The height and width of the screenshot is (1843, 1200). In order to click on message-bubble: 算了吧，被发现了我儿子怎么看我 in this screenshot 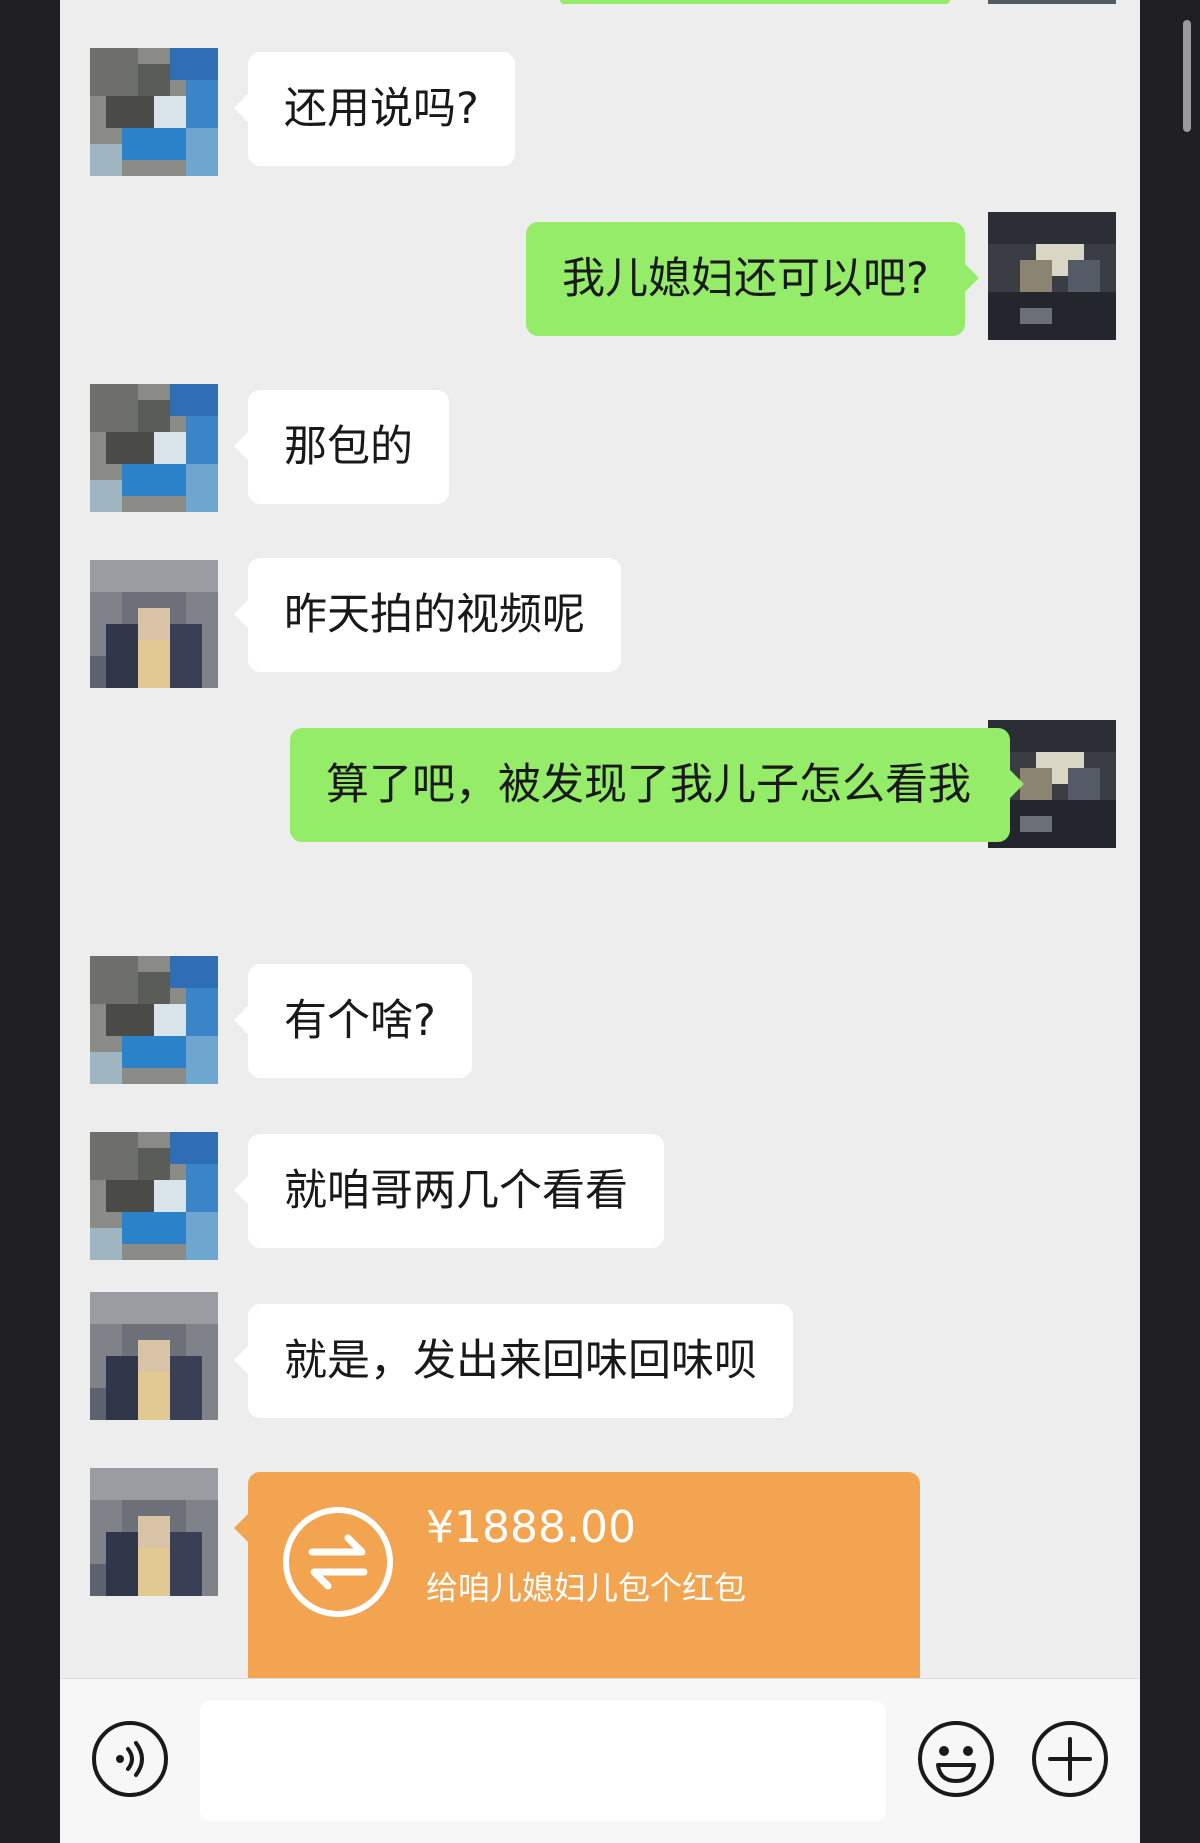, I will do `click(657, 785)`.